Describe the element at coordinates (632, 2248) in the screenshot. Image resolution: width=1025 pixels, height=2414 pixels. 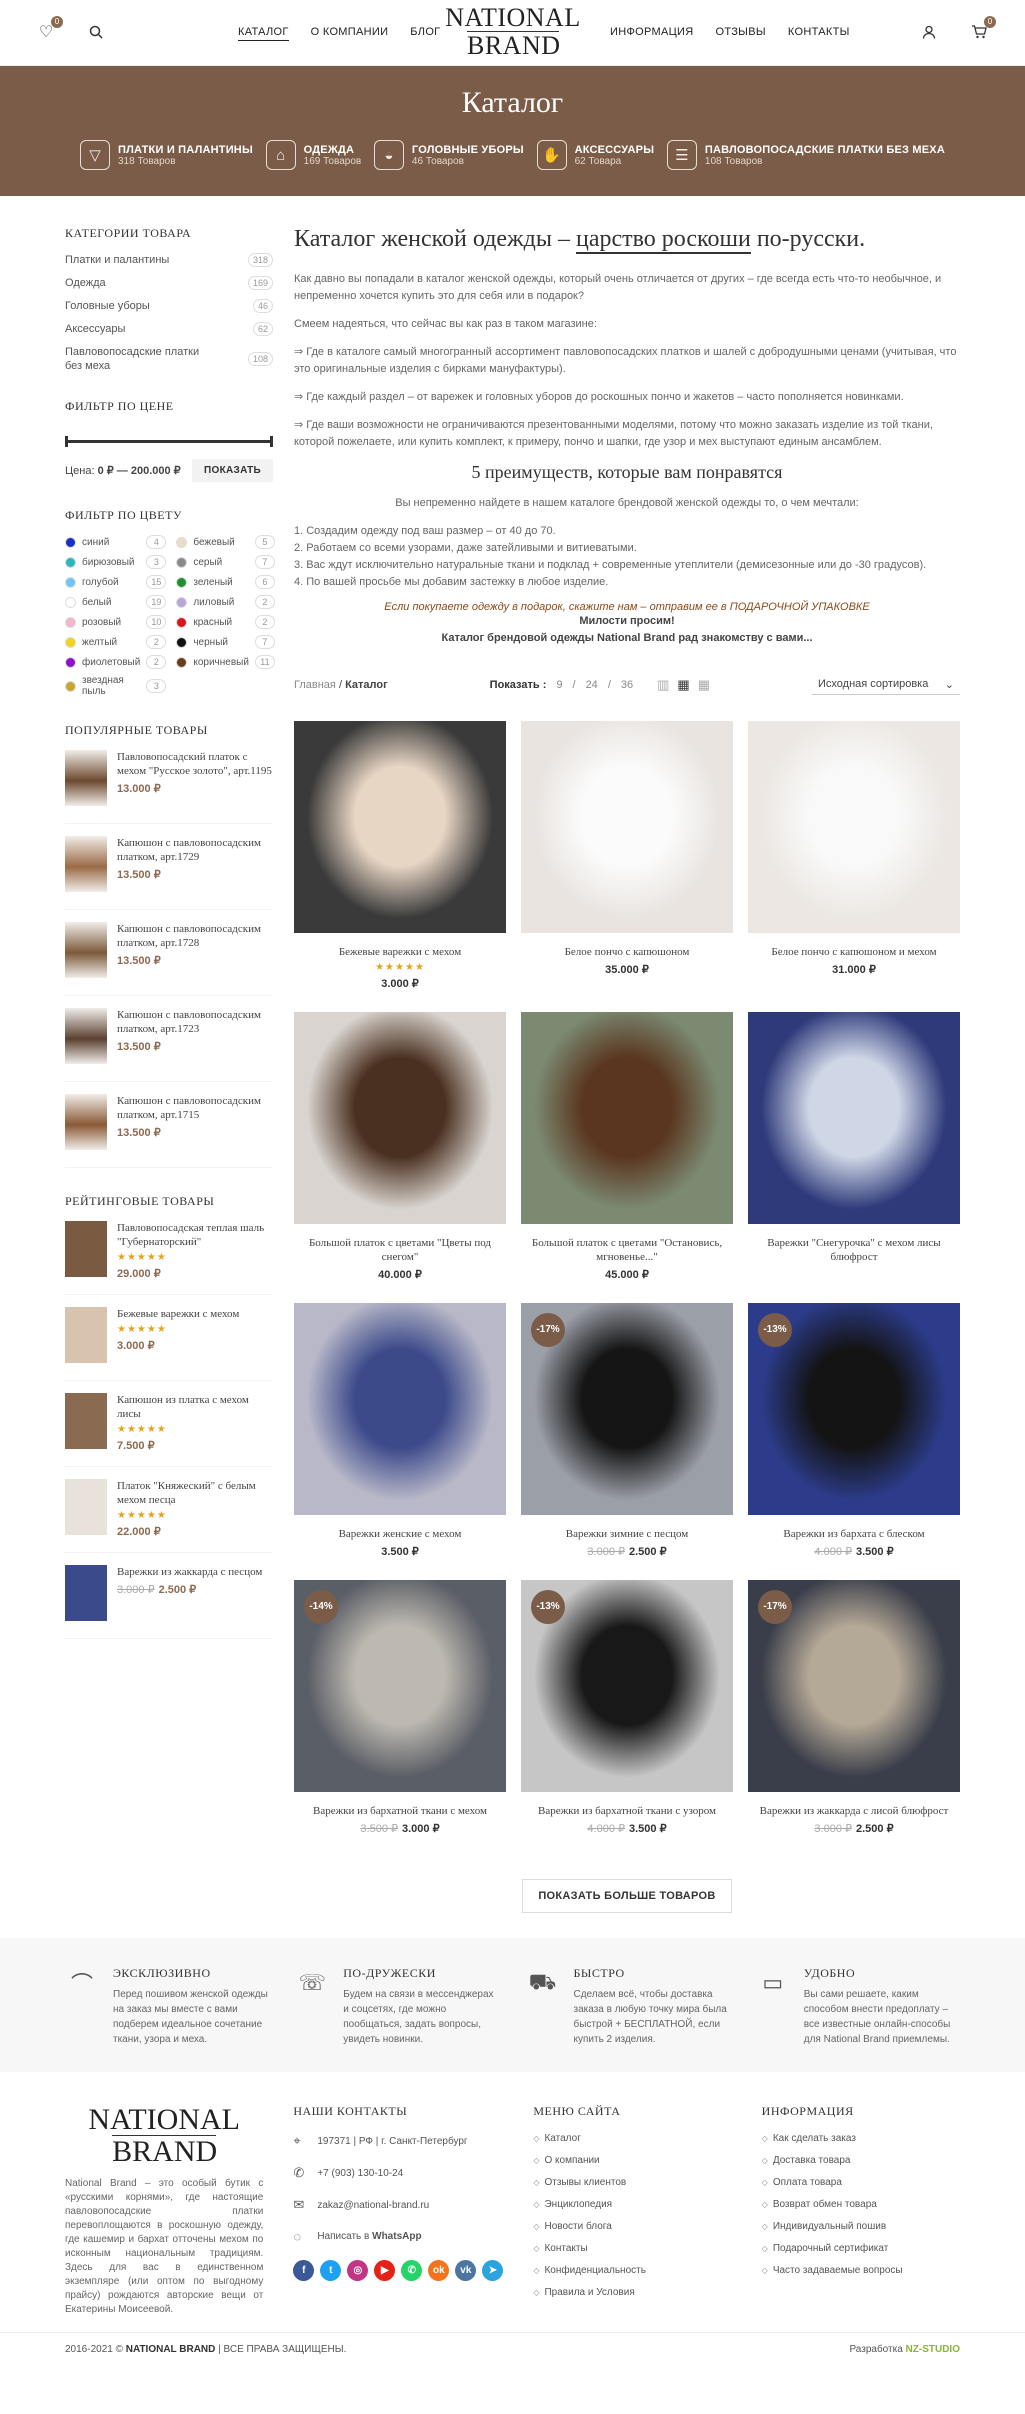
I see `footer-menu-link: Контакты` at that location.